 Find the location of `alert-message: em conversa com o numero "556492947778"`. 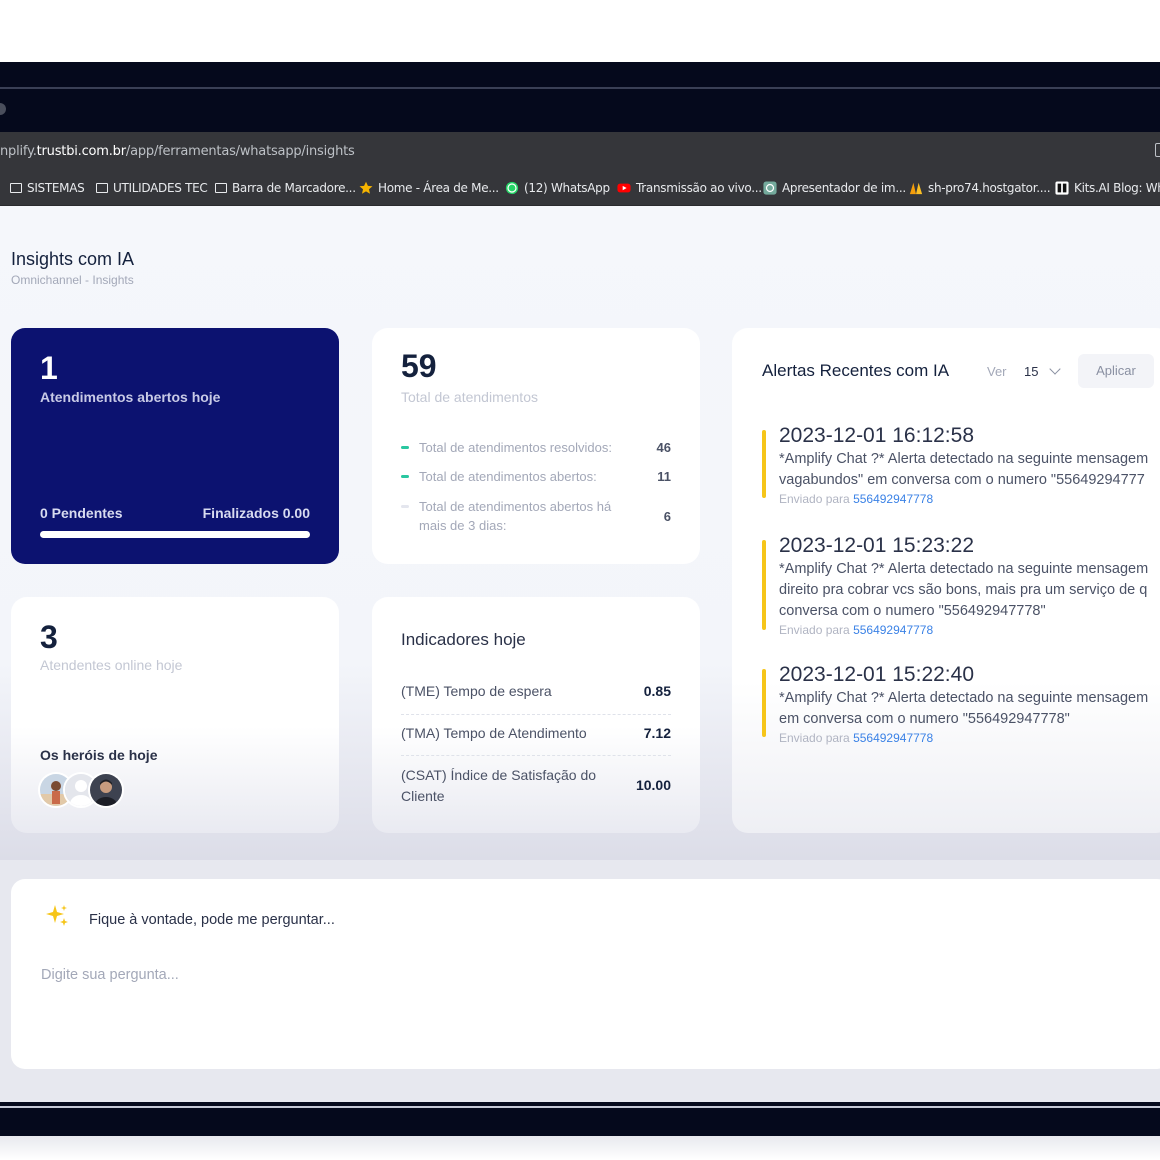

alert-message: em conversa com o numero "556492947778" is located at coordinates (924, 719).